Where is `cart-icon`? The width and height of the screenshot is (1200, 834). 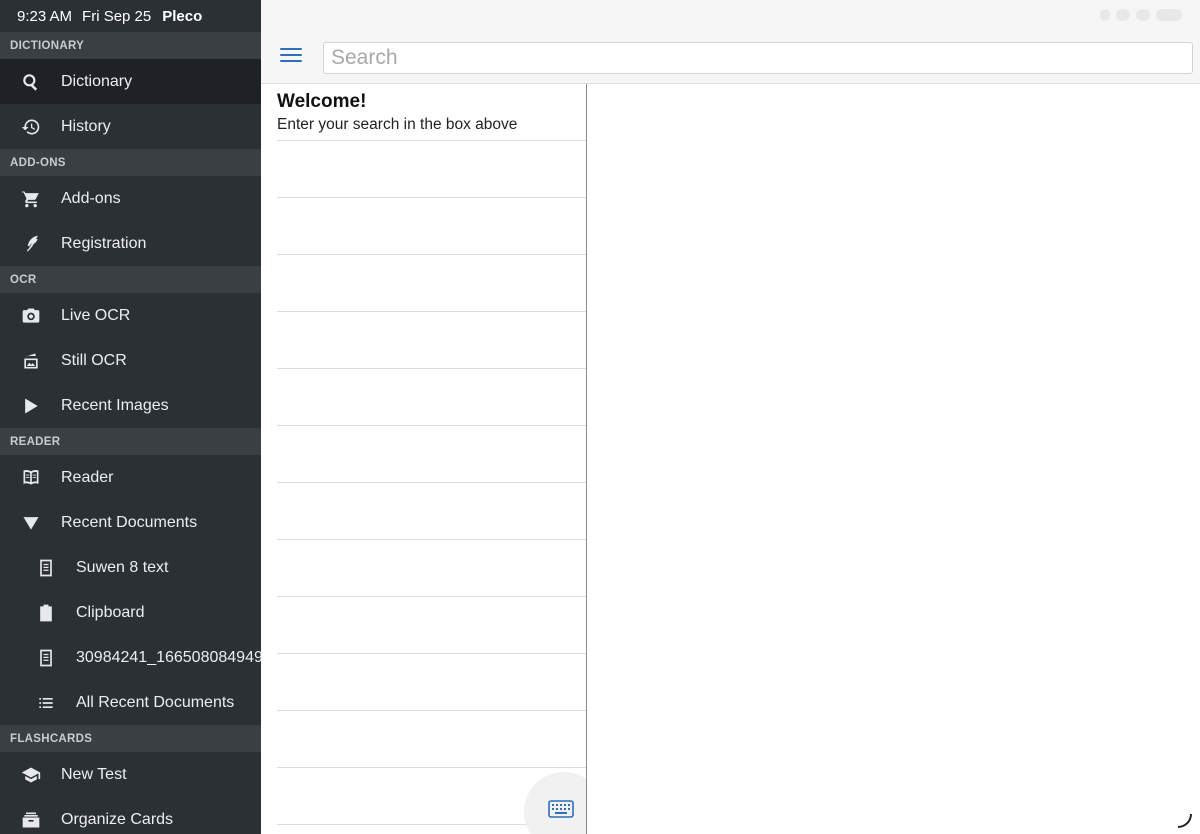
cart-icon is located at coordinates (31, 199).